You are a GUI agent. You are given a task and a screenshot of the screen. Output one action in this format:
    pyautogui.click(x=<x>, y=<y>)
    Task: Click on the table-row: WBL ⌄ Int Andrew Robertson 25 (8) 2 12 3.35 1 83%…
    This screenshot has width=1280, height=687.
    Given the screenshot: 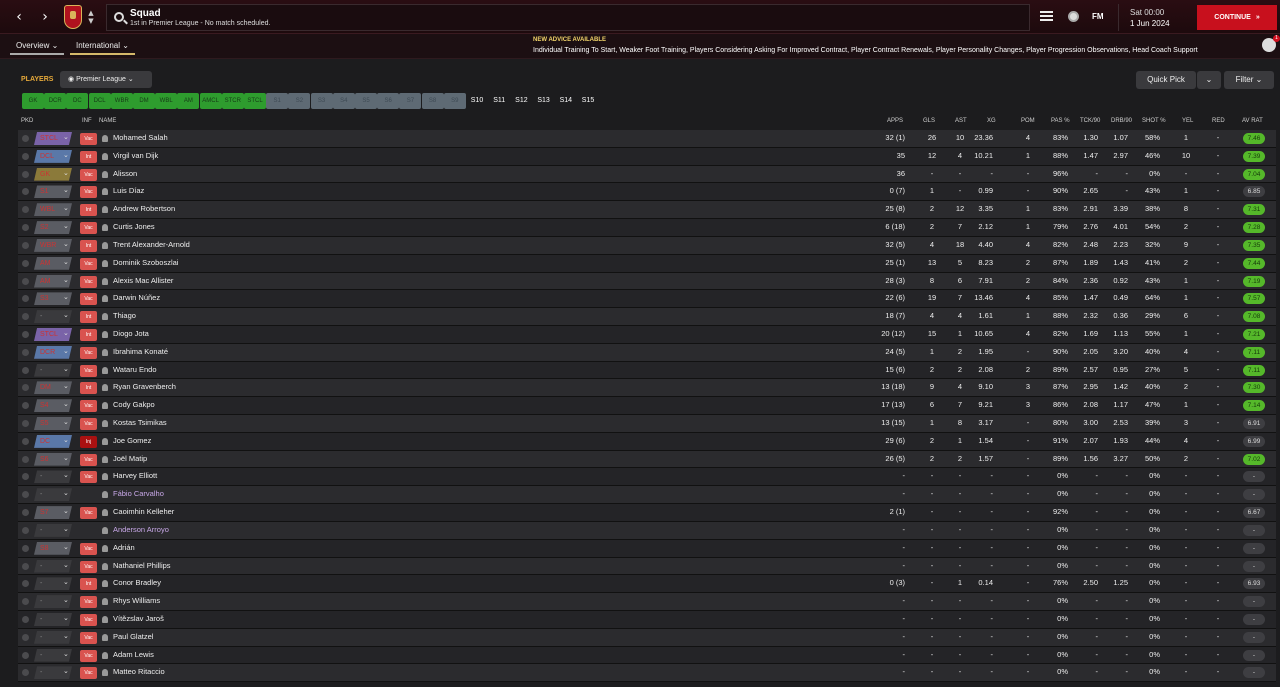 What is the action you would take?
    pyautogui.click(x=647, y=210)
    